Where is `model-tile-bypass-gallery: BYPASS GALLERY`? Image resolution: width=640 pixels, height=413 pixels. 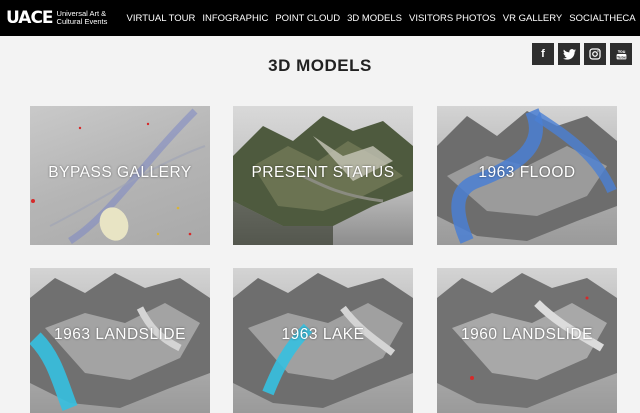 model-tile-bypass-gallery: BYPASS GALLERY is located at coordinates (120, 175).